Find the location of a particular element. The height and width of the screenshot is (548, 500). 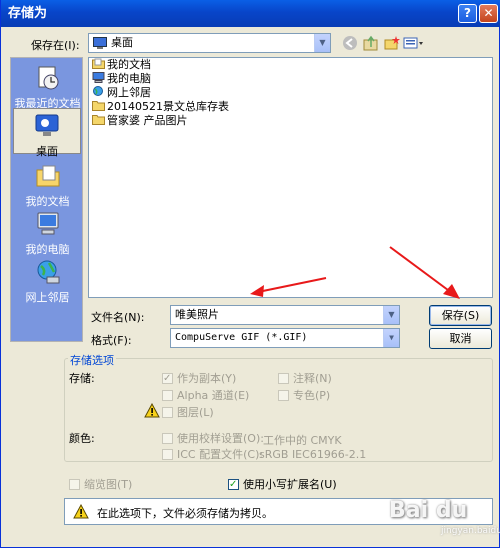

icc-checkbox: ICC 配置文件(C): is located at coordinates (212, 454).